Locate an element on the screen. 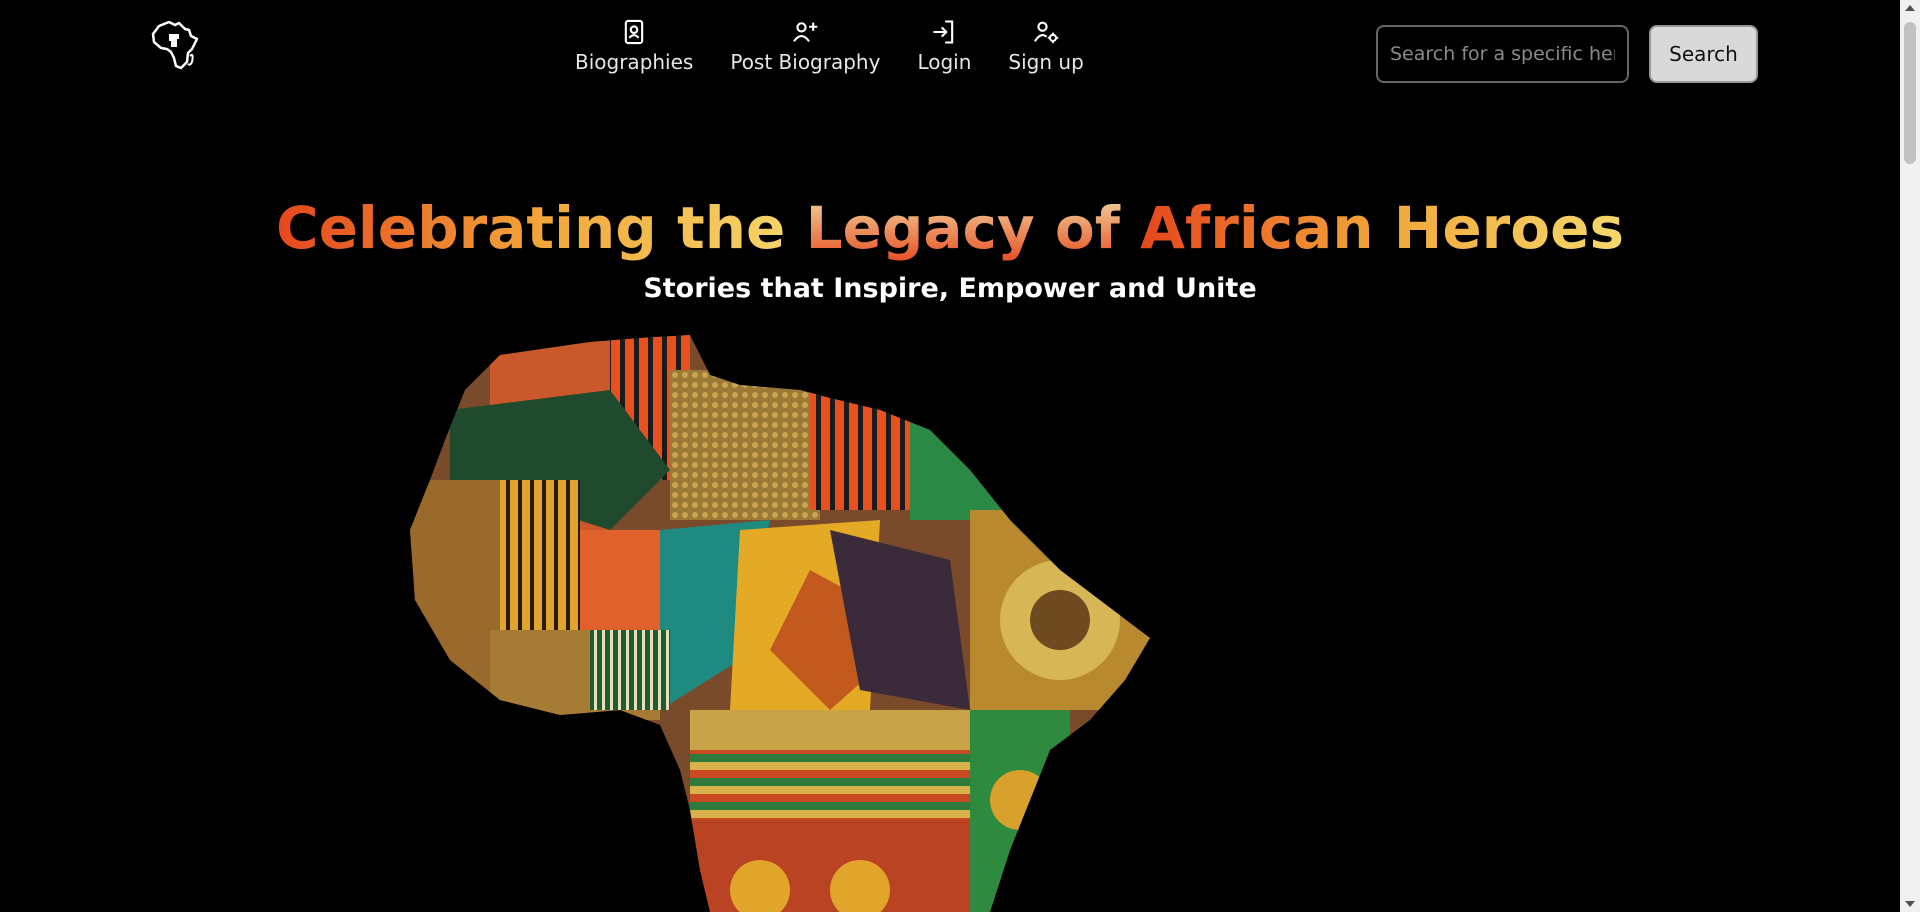  search-bar: Search is located at coordinates (1567, 54).